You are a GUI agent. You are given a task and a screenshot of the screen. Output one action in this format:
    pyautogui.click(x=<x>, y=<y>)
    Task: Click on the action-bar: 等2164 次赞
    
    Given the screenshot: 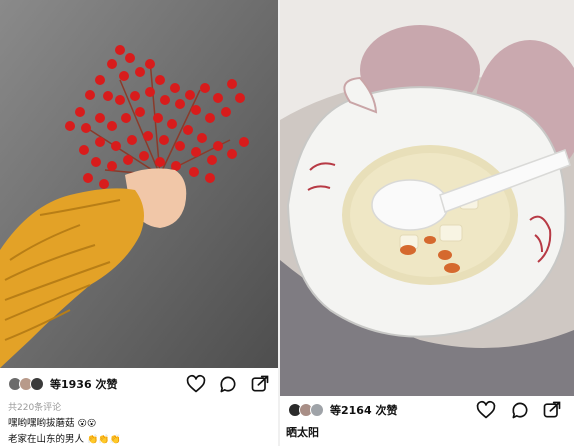 What is the action you would take?
    pyautogui.click(x=427, y=410)
    